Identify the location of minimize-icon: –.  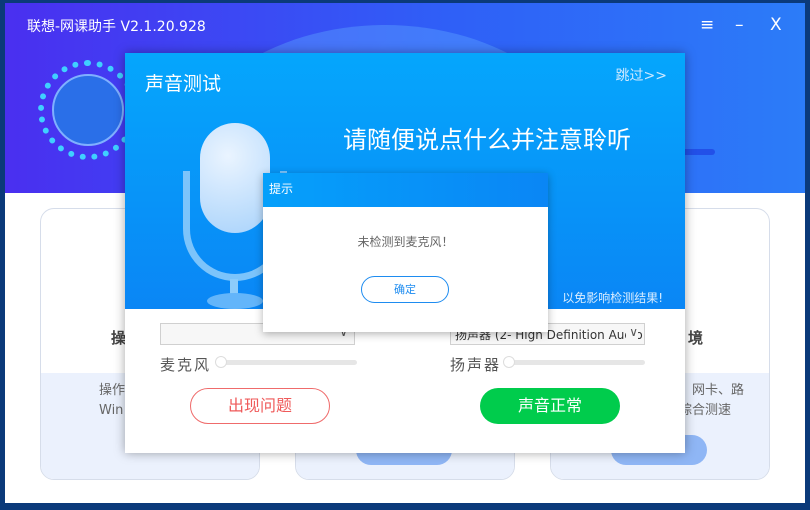
(739, 25).